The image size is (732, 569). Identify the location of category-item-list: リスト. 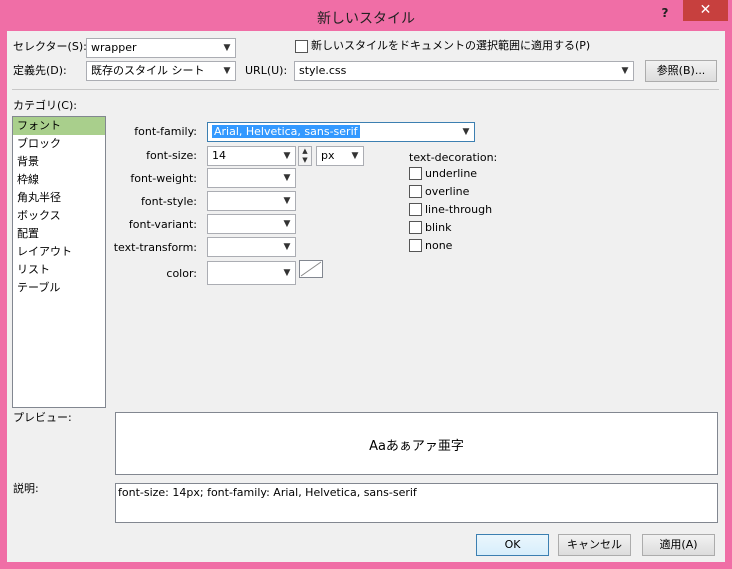
(59, 270).